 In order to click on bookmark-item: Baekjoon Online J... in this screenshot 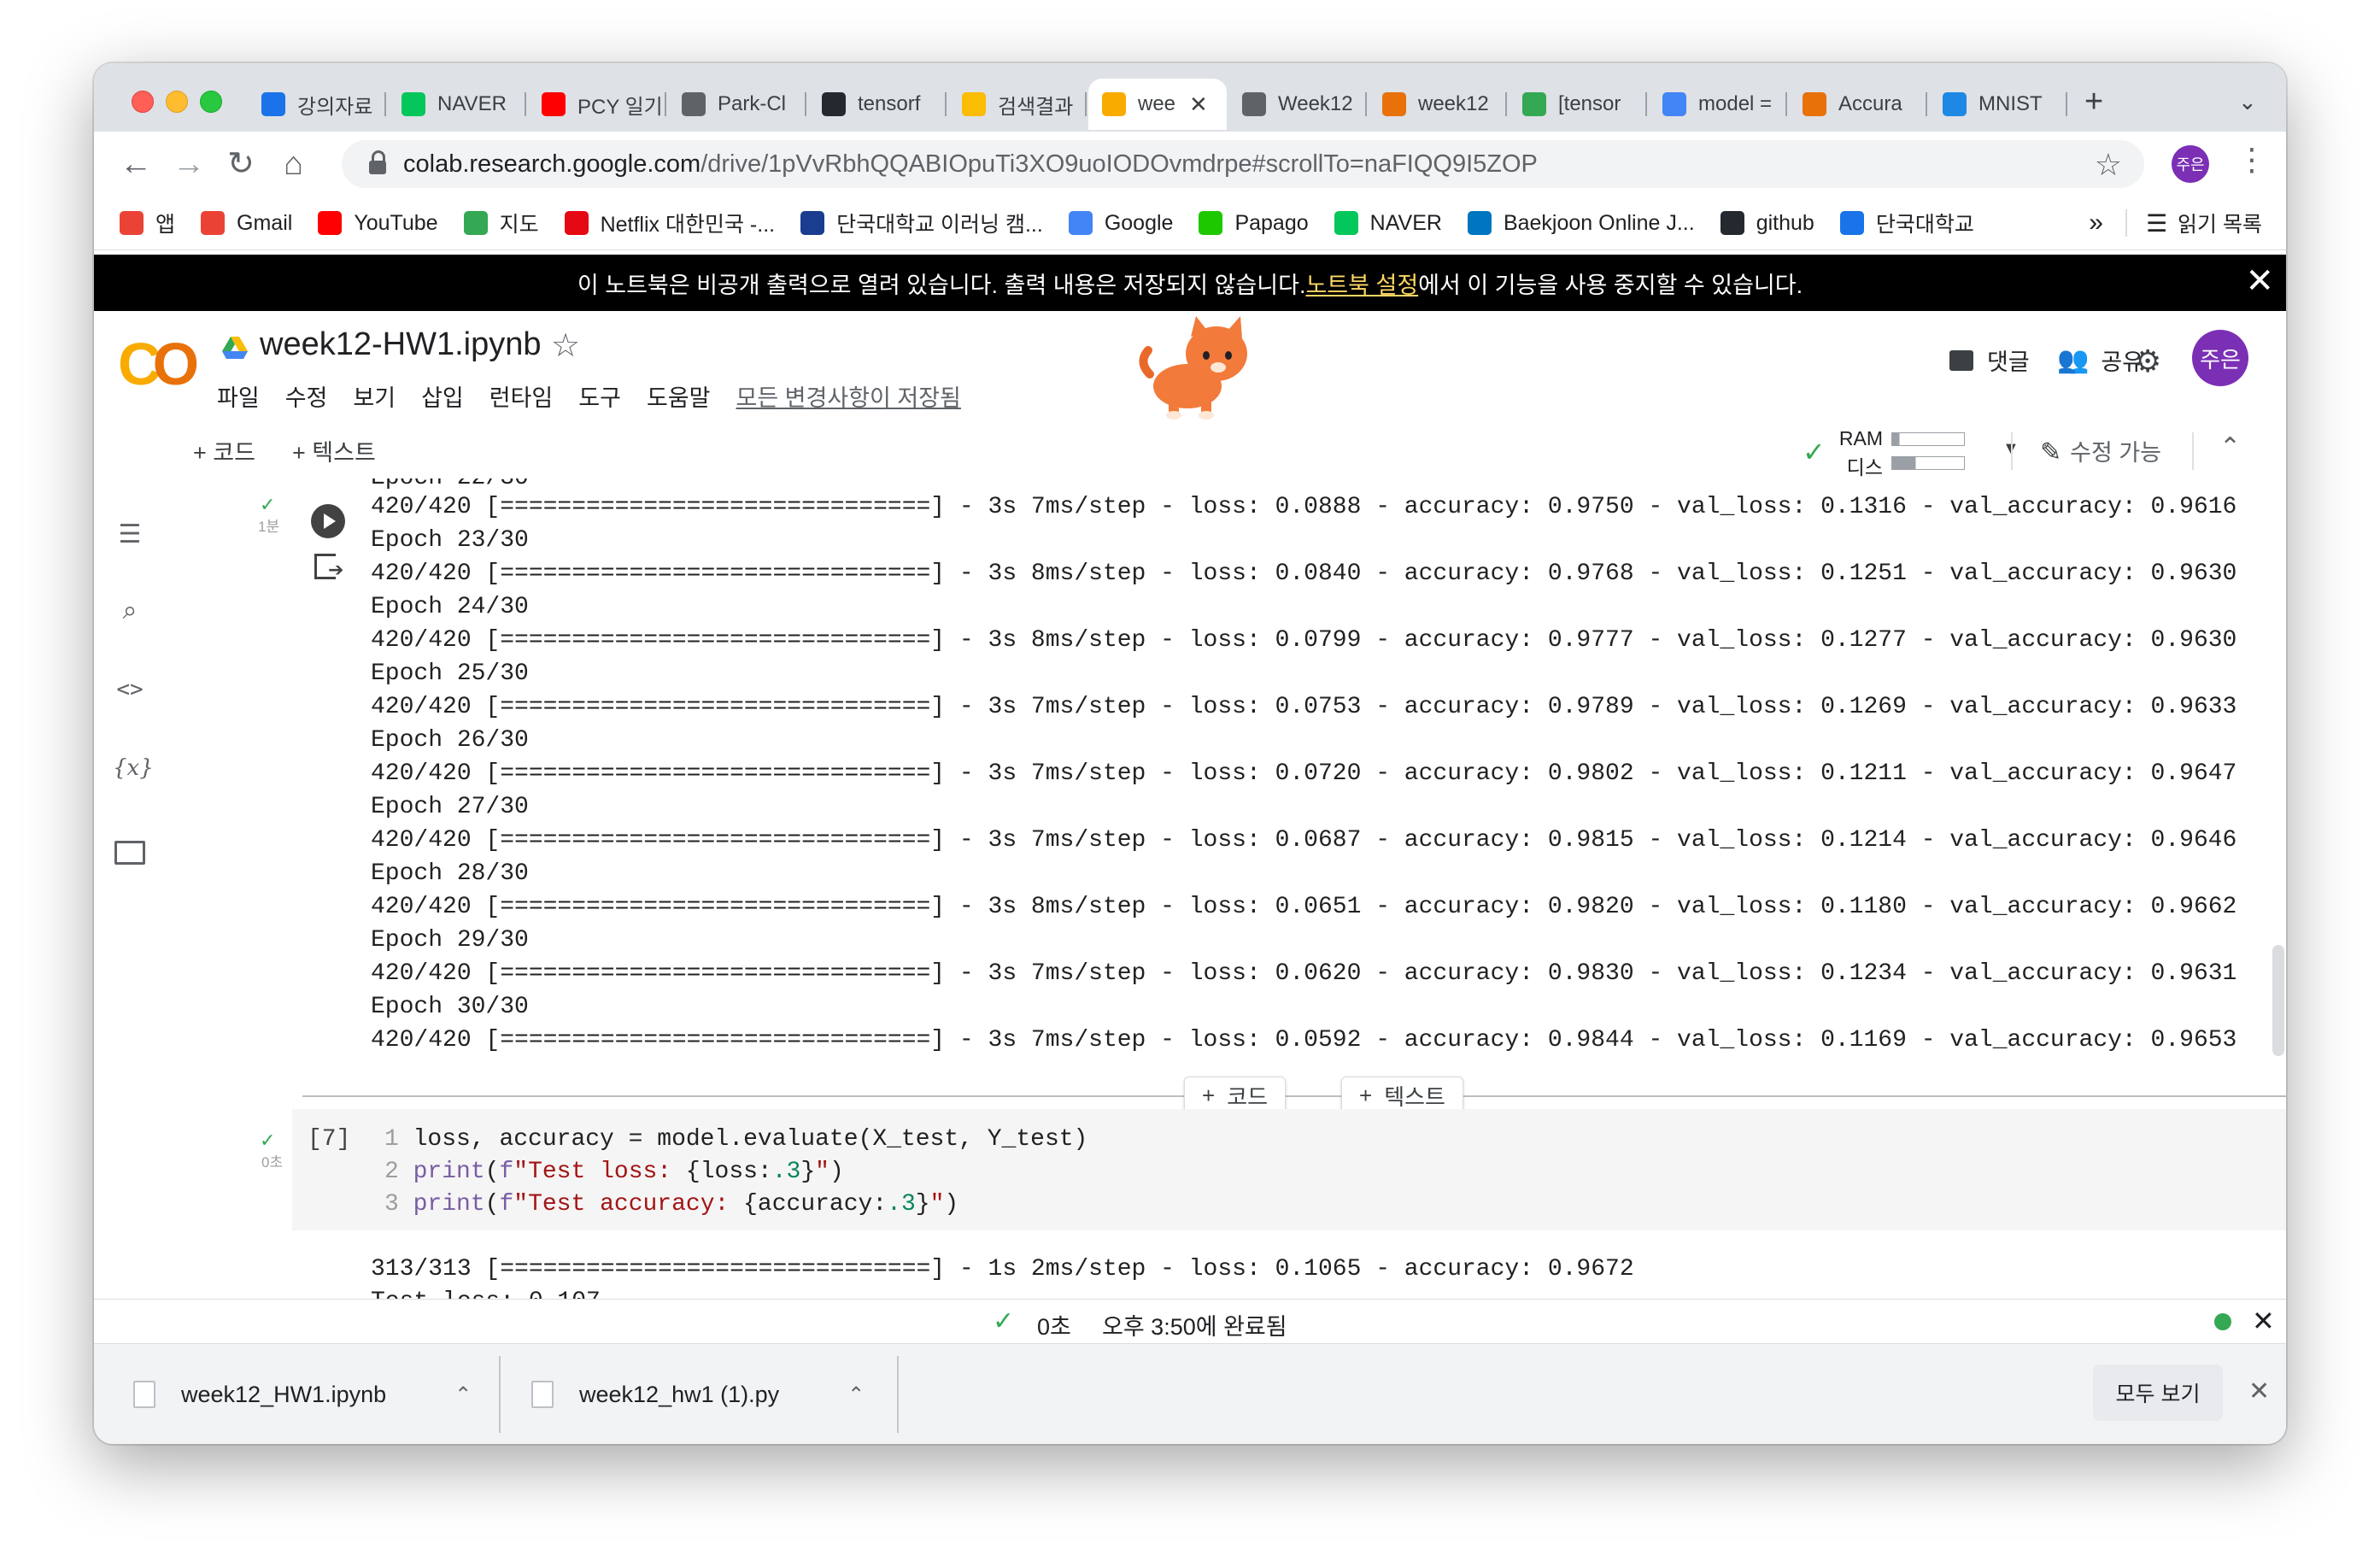, I will do `click(1581, 223)`.